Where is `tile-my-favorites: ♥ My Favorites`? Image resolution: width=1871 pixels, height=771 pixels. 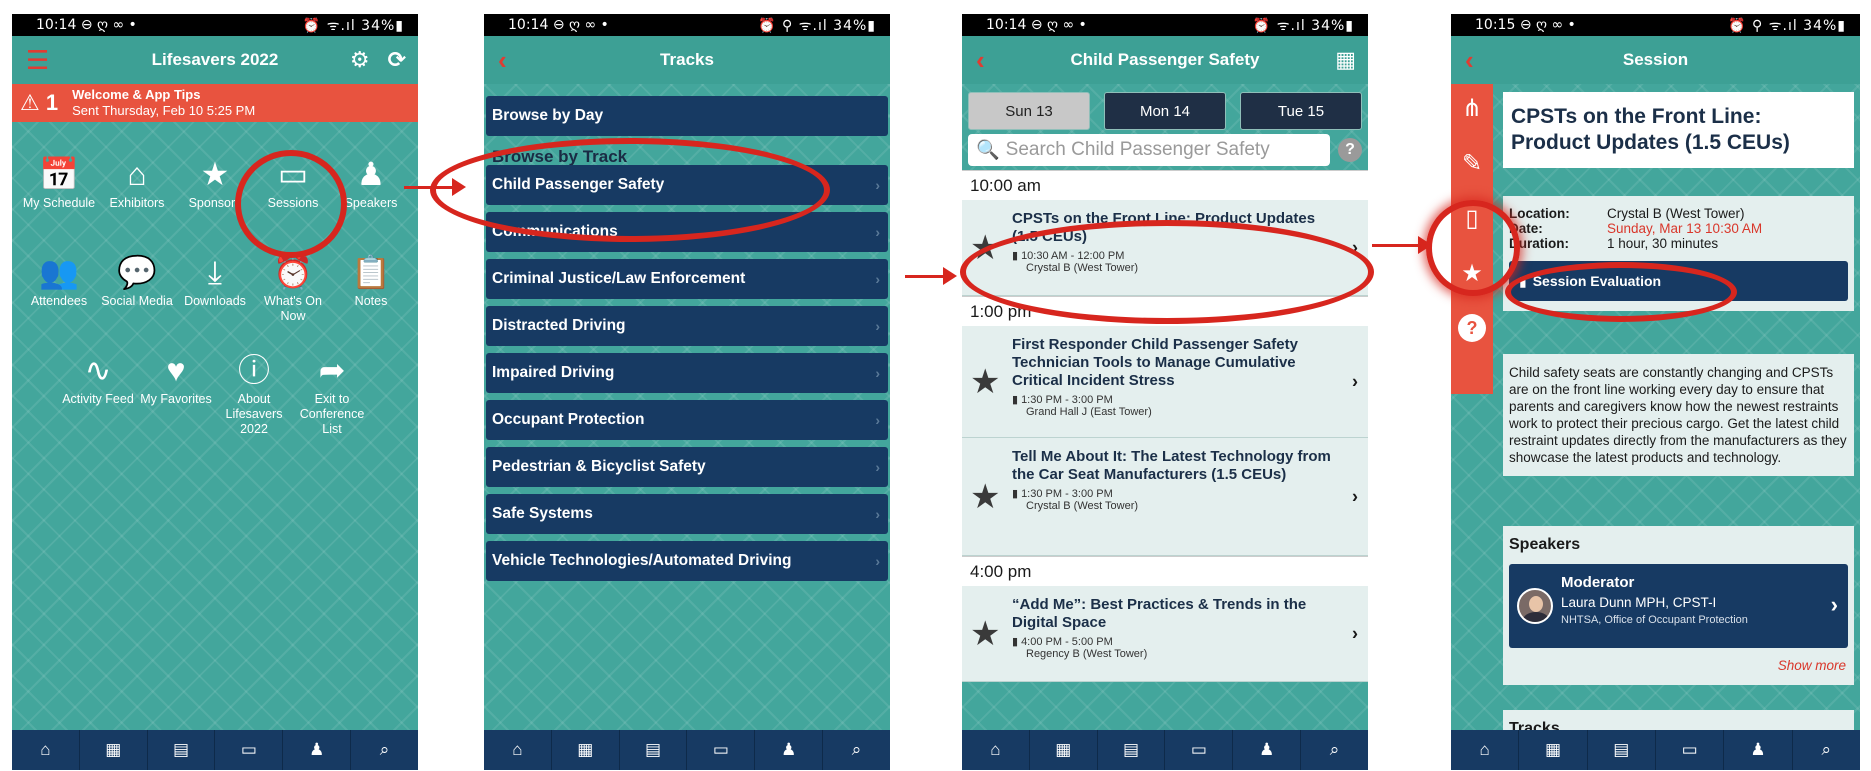
tile-my-favorites: ♥ My Favorites is located at coordinates (176, 397).